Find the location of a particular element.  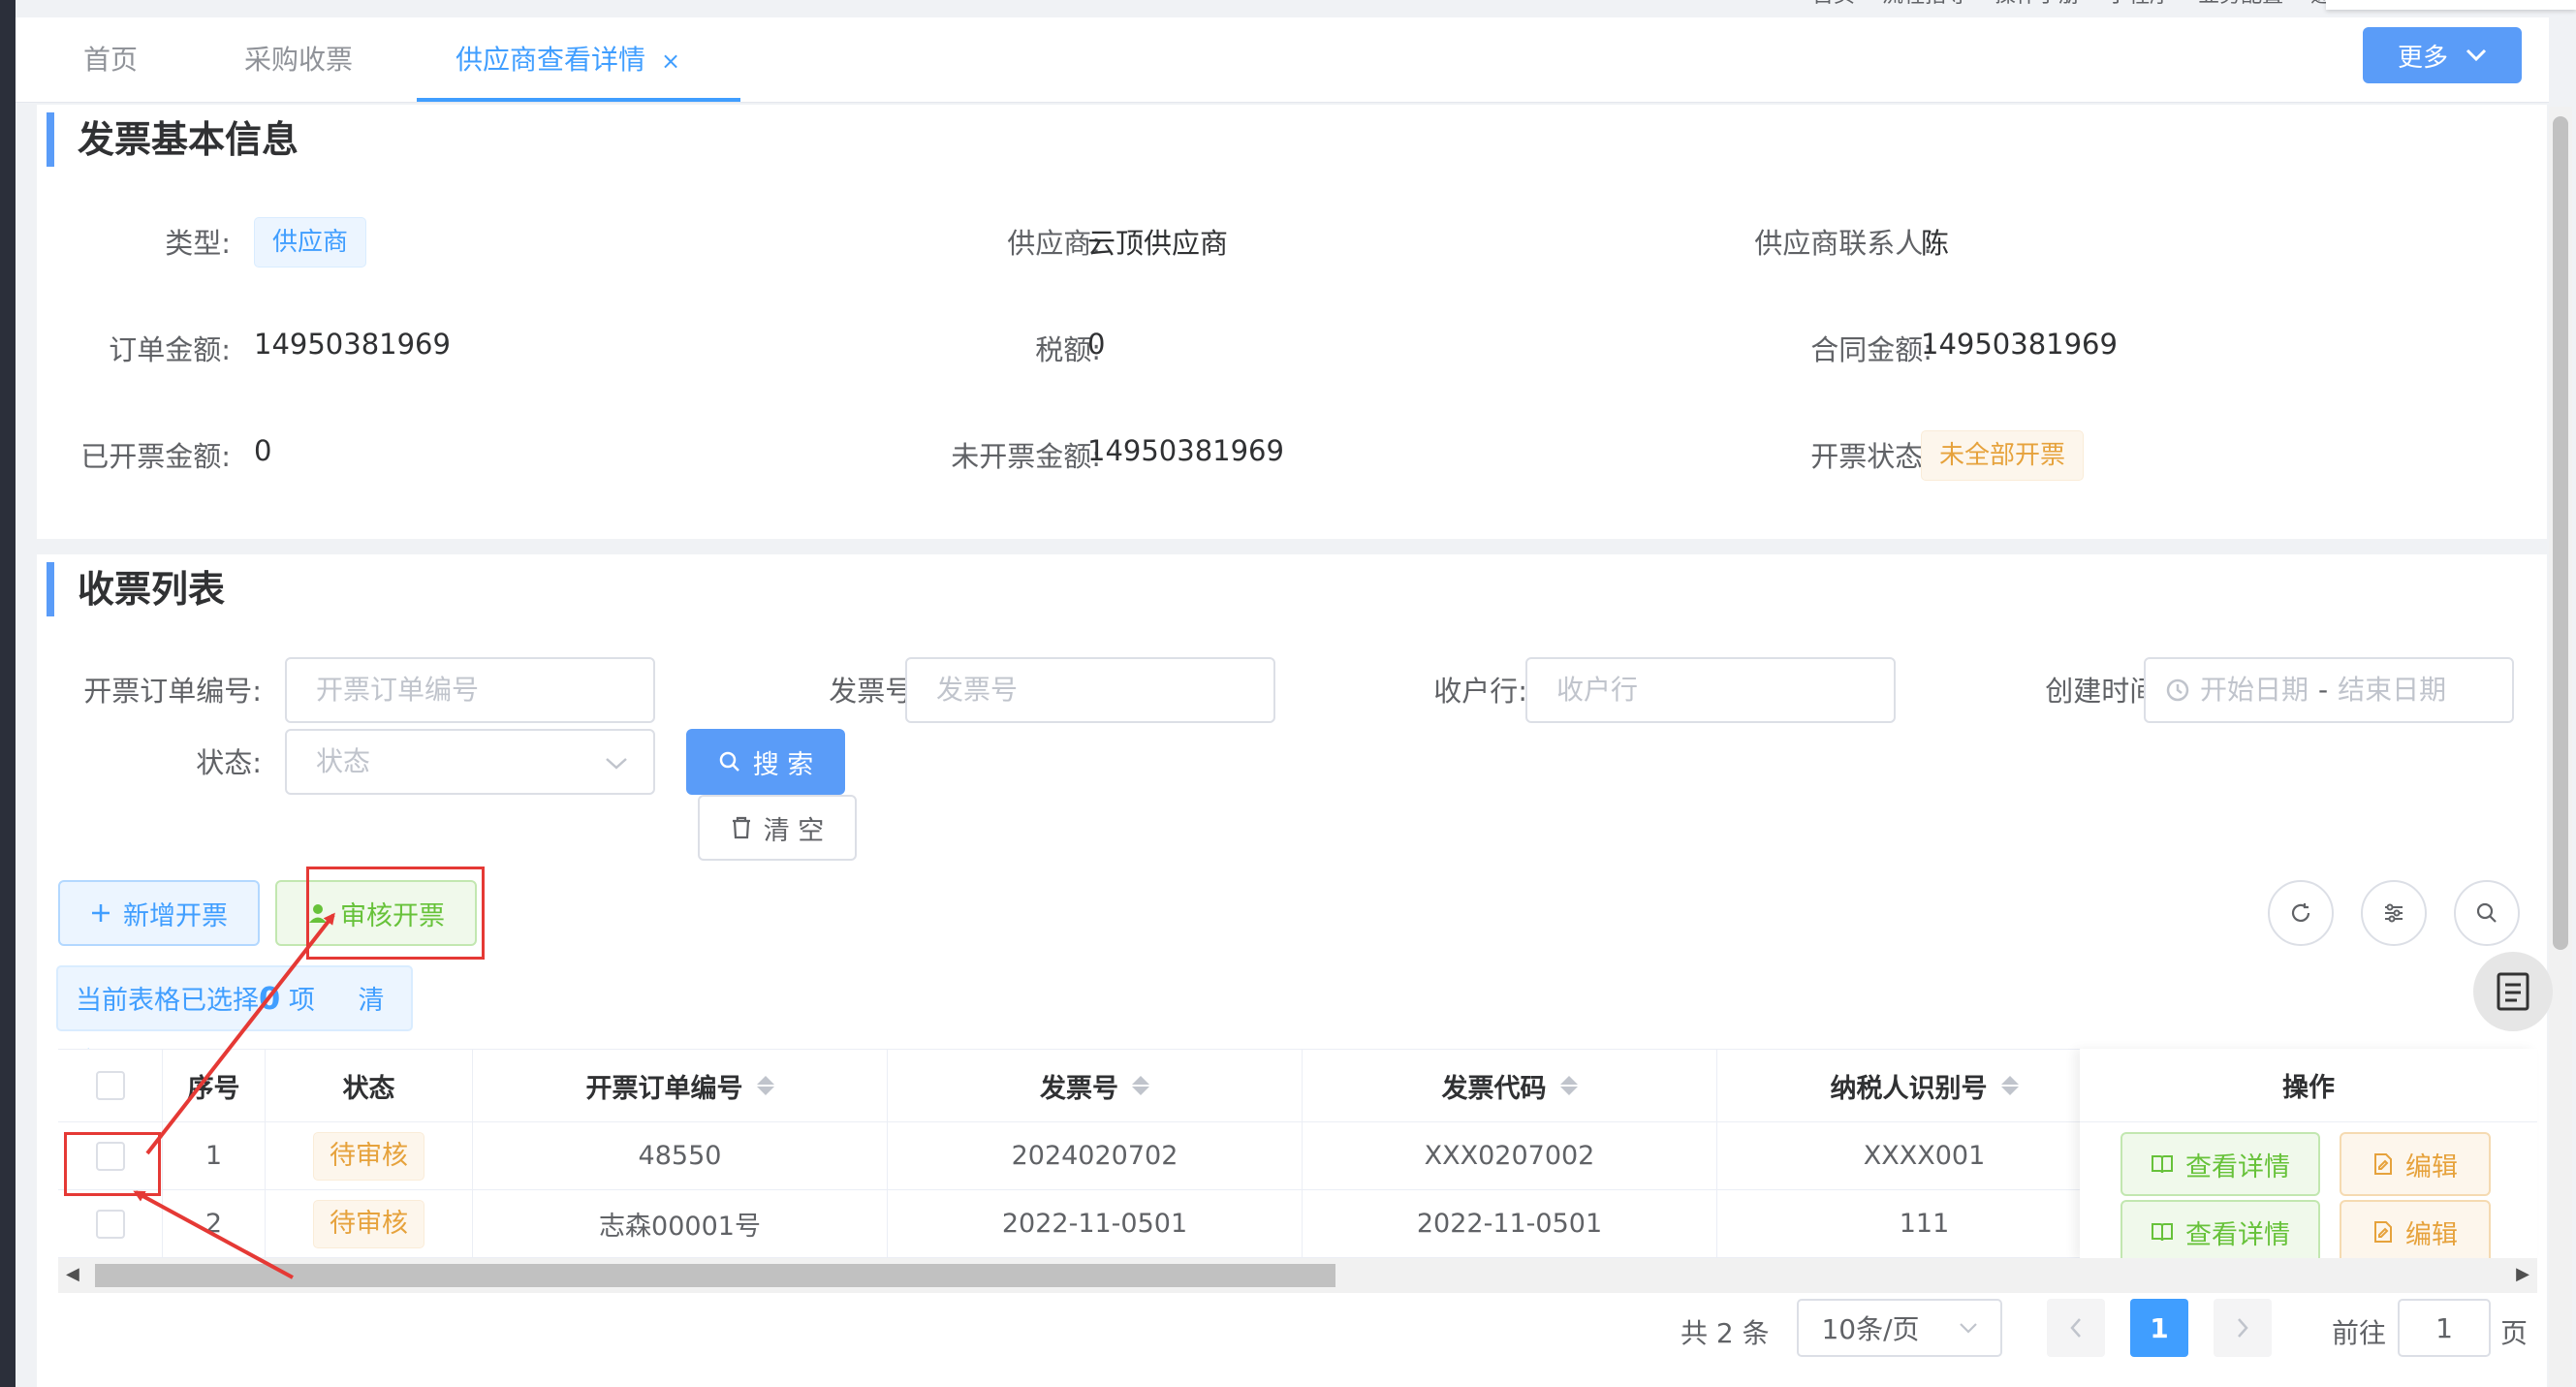

supplier-label: 供应商: is located at coordinates (1054, 243).